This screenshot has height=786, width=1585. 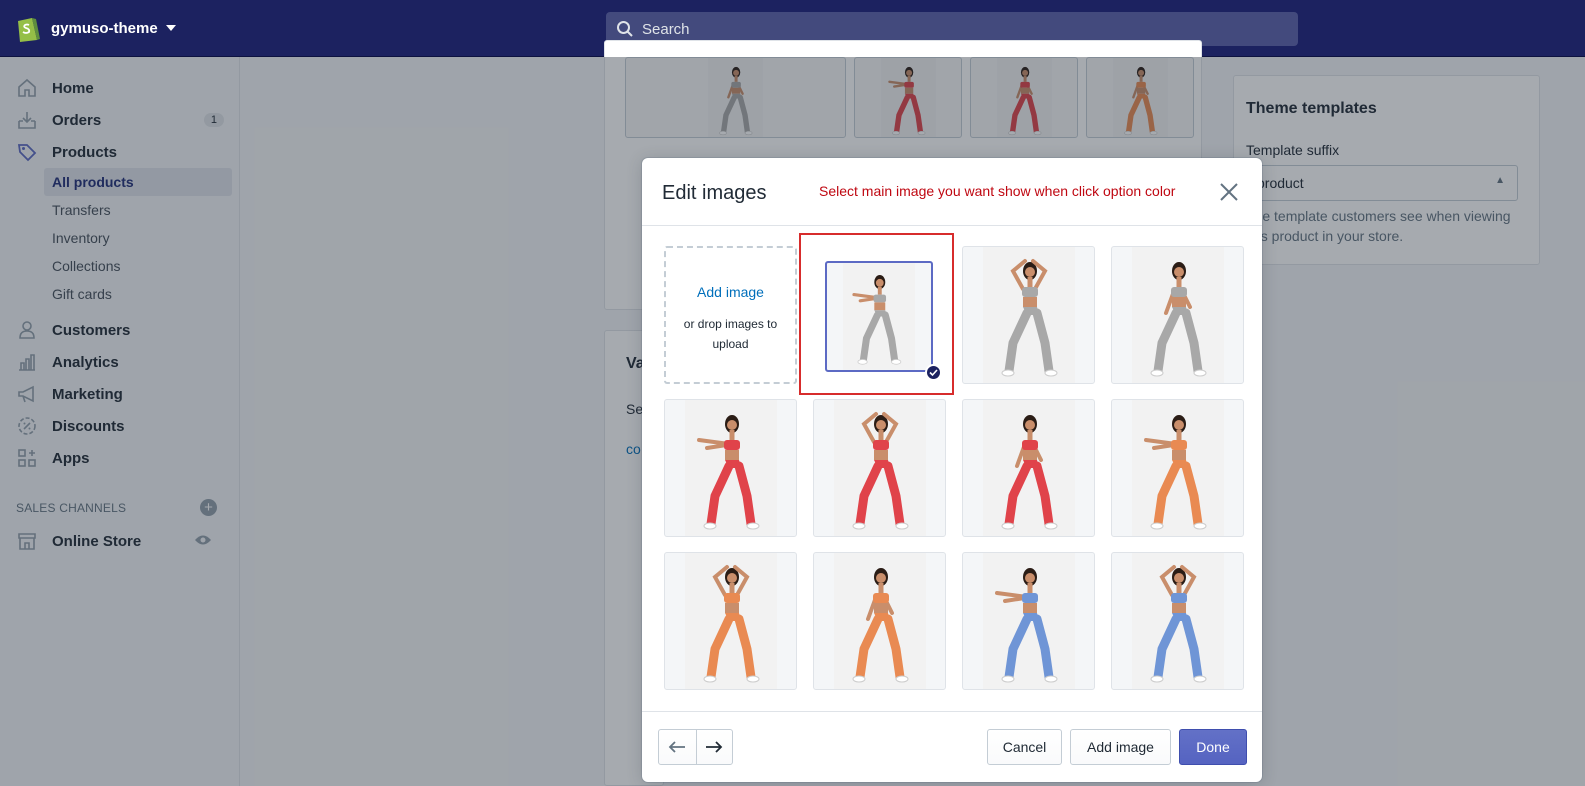 I want to click on image-tile-selected, so click(x=879, y=316).